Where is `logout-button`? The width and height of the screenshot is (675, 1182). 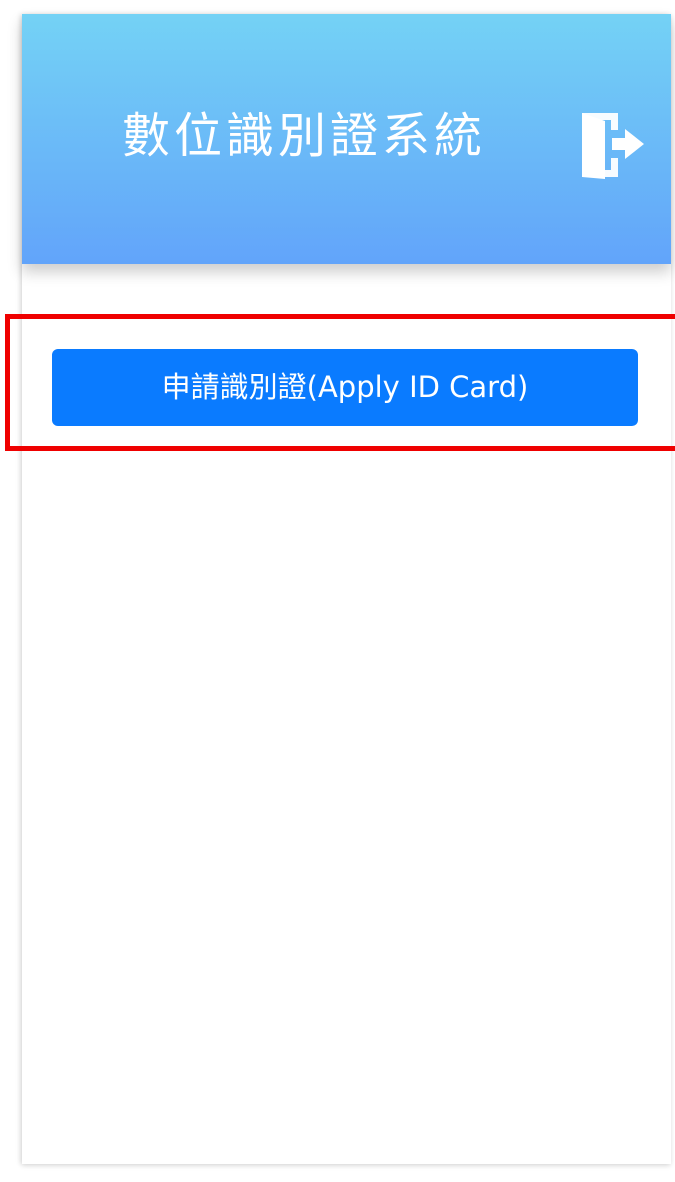 logout-button is located at coordinates (613, 146).